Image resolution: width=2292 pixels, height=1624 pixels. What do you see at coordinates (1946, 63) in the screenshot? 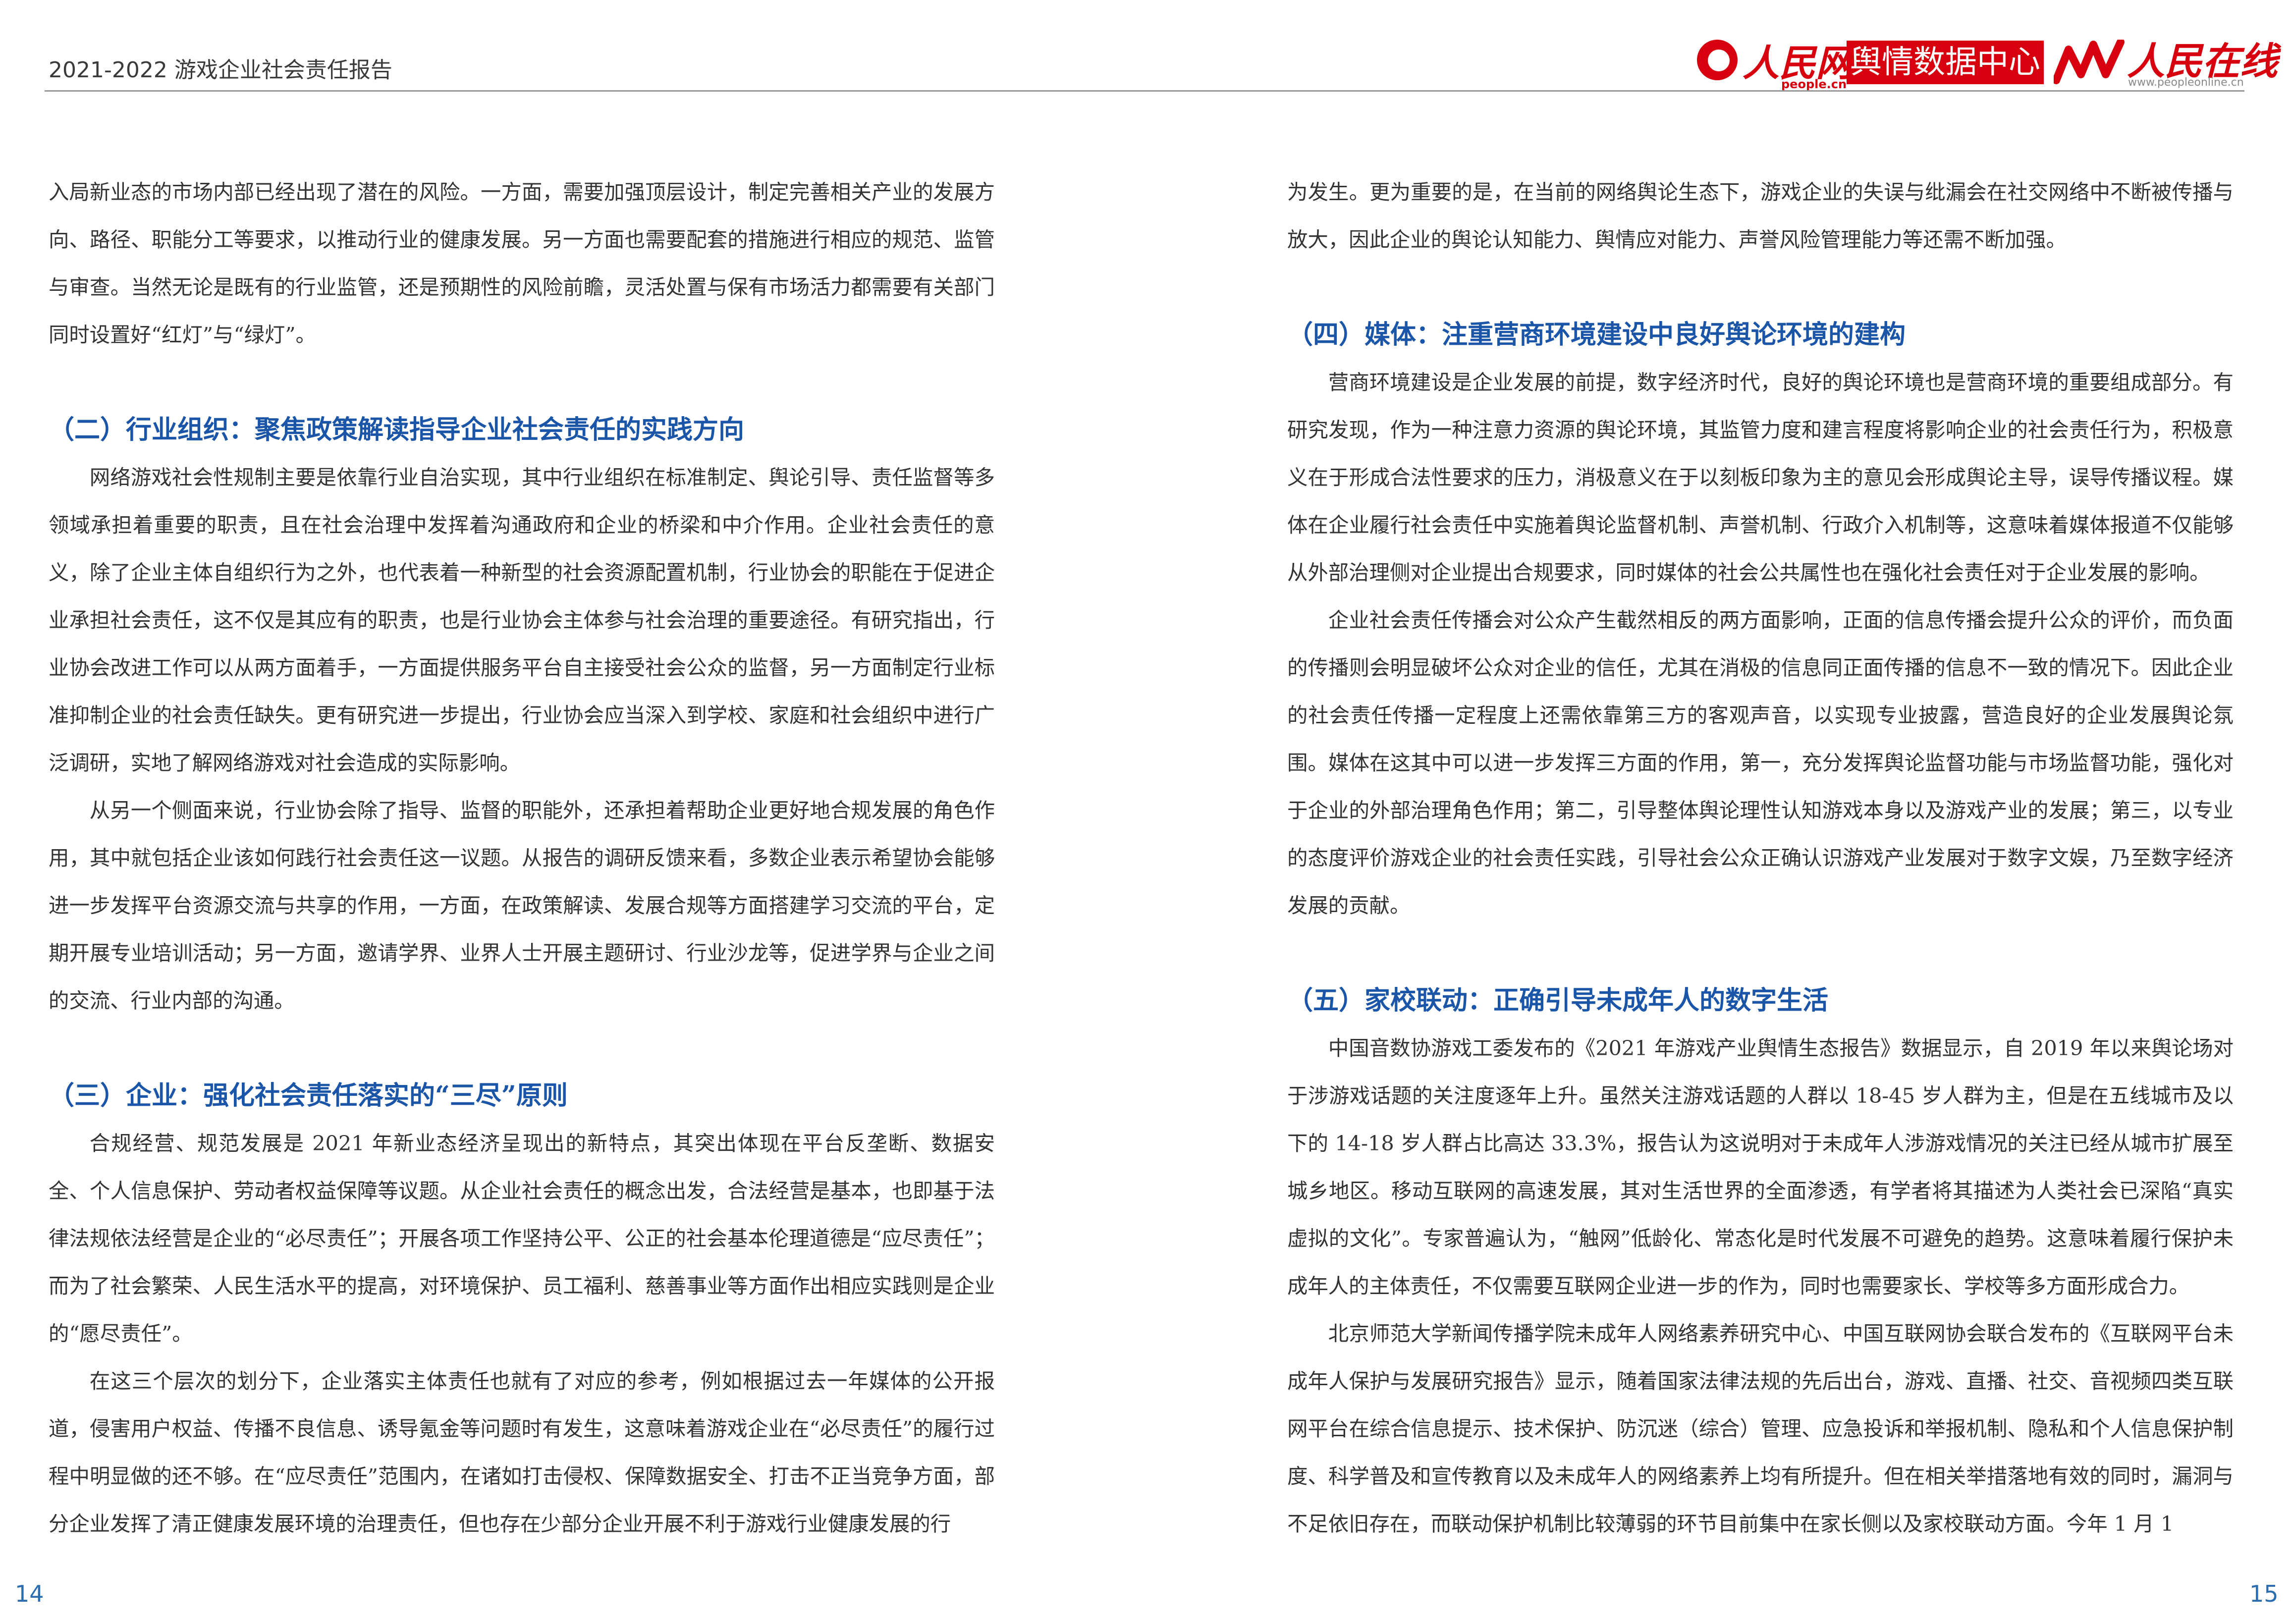
I see `data-center-logo: 舆情数据中心` at bounding box center [1946, 63].